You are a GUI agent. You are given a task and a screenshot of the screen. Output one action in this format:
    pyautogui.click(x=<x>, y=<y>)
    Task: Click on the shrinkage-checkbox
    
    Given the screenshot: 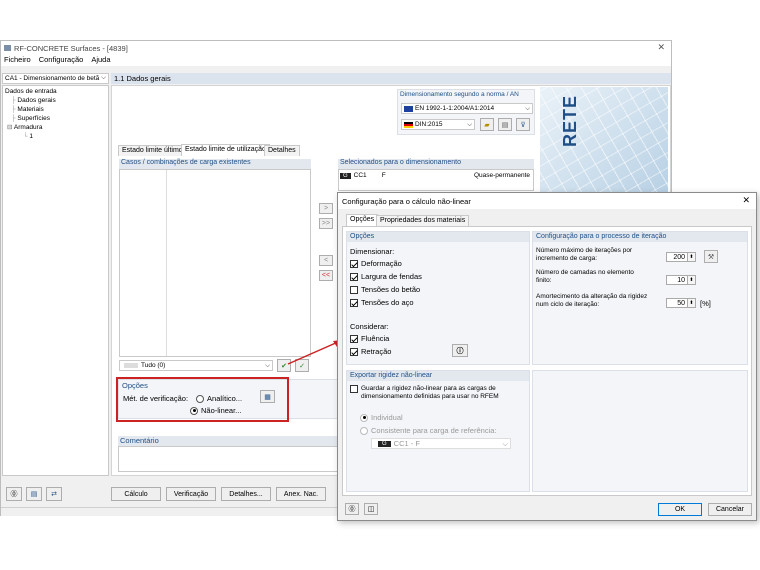 What is the action you would take?
    pyautogui.click(x=354, y=351)
    